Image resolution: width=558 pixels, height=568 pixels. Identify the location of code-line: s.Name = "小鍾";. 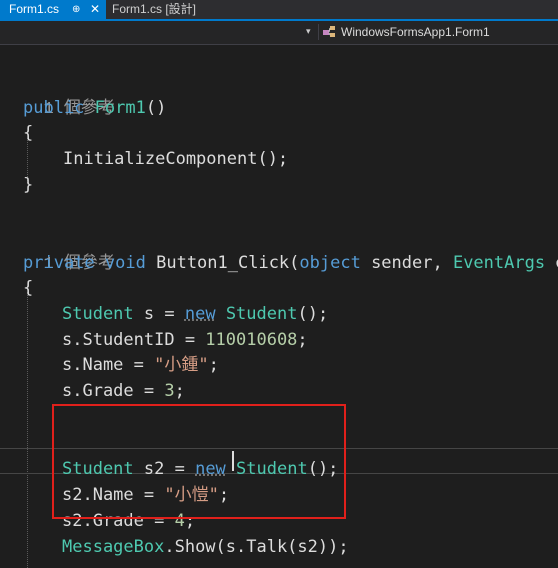
(140, 365).